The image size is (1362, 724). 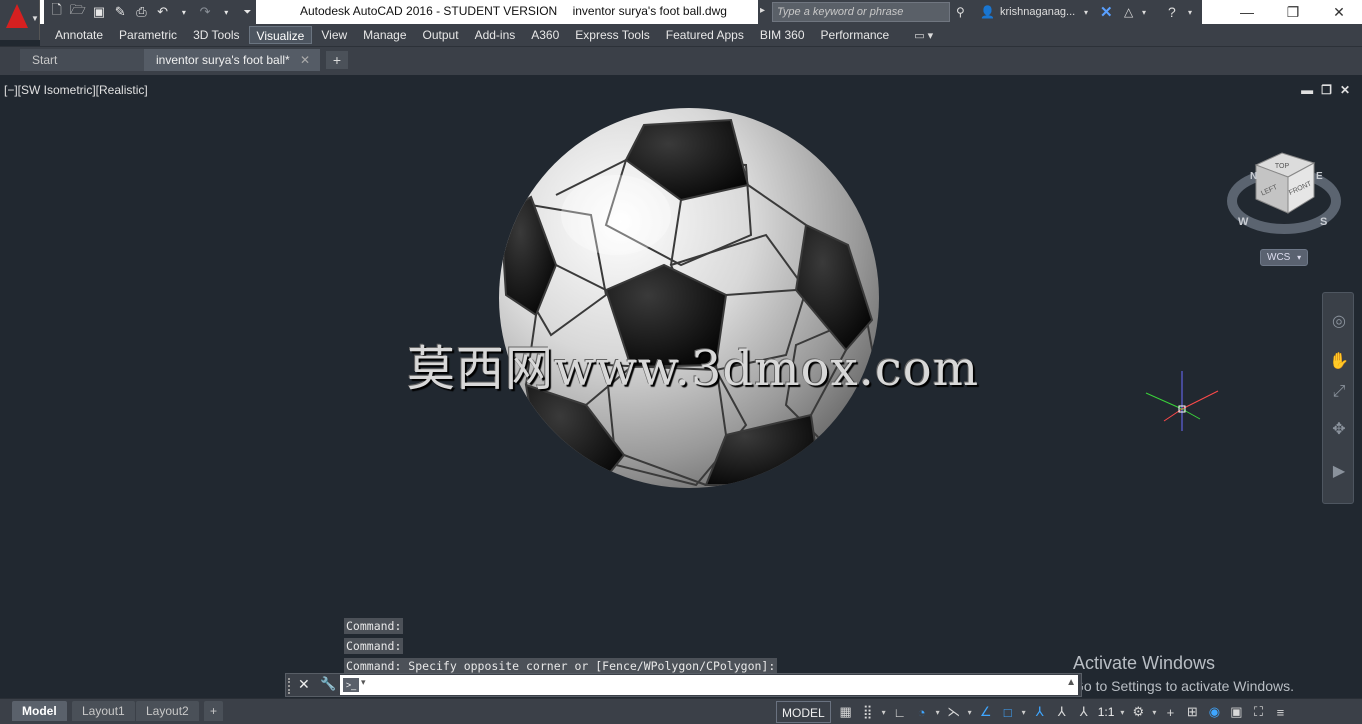 I want to click on binoculars-icon: ⚲, so click(x=960, y=12).